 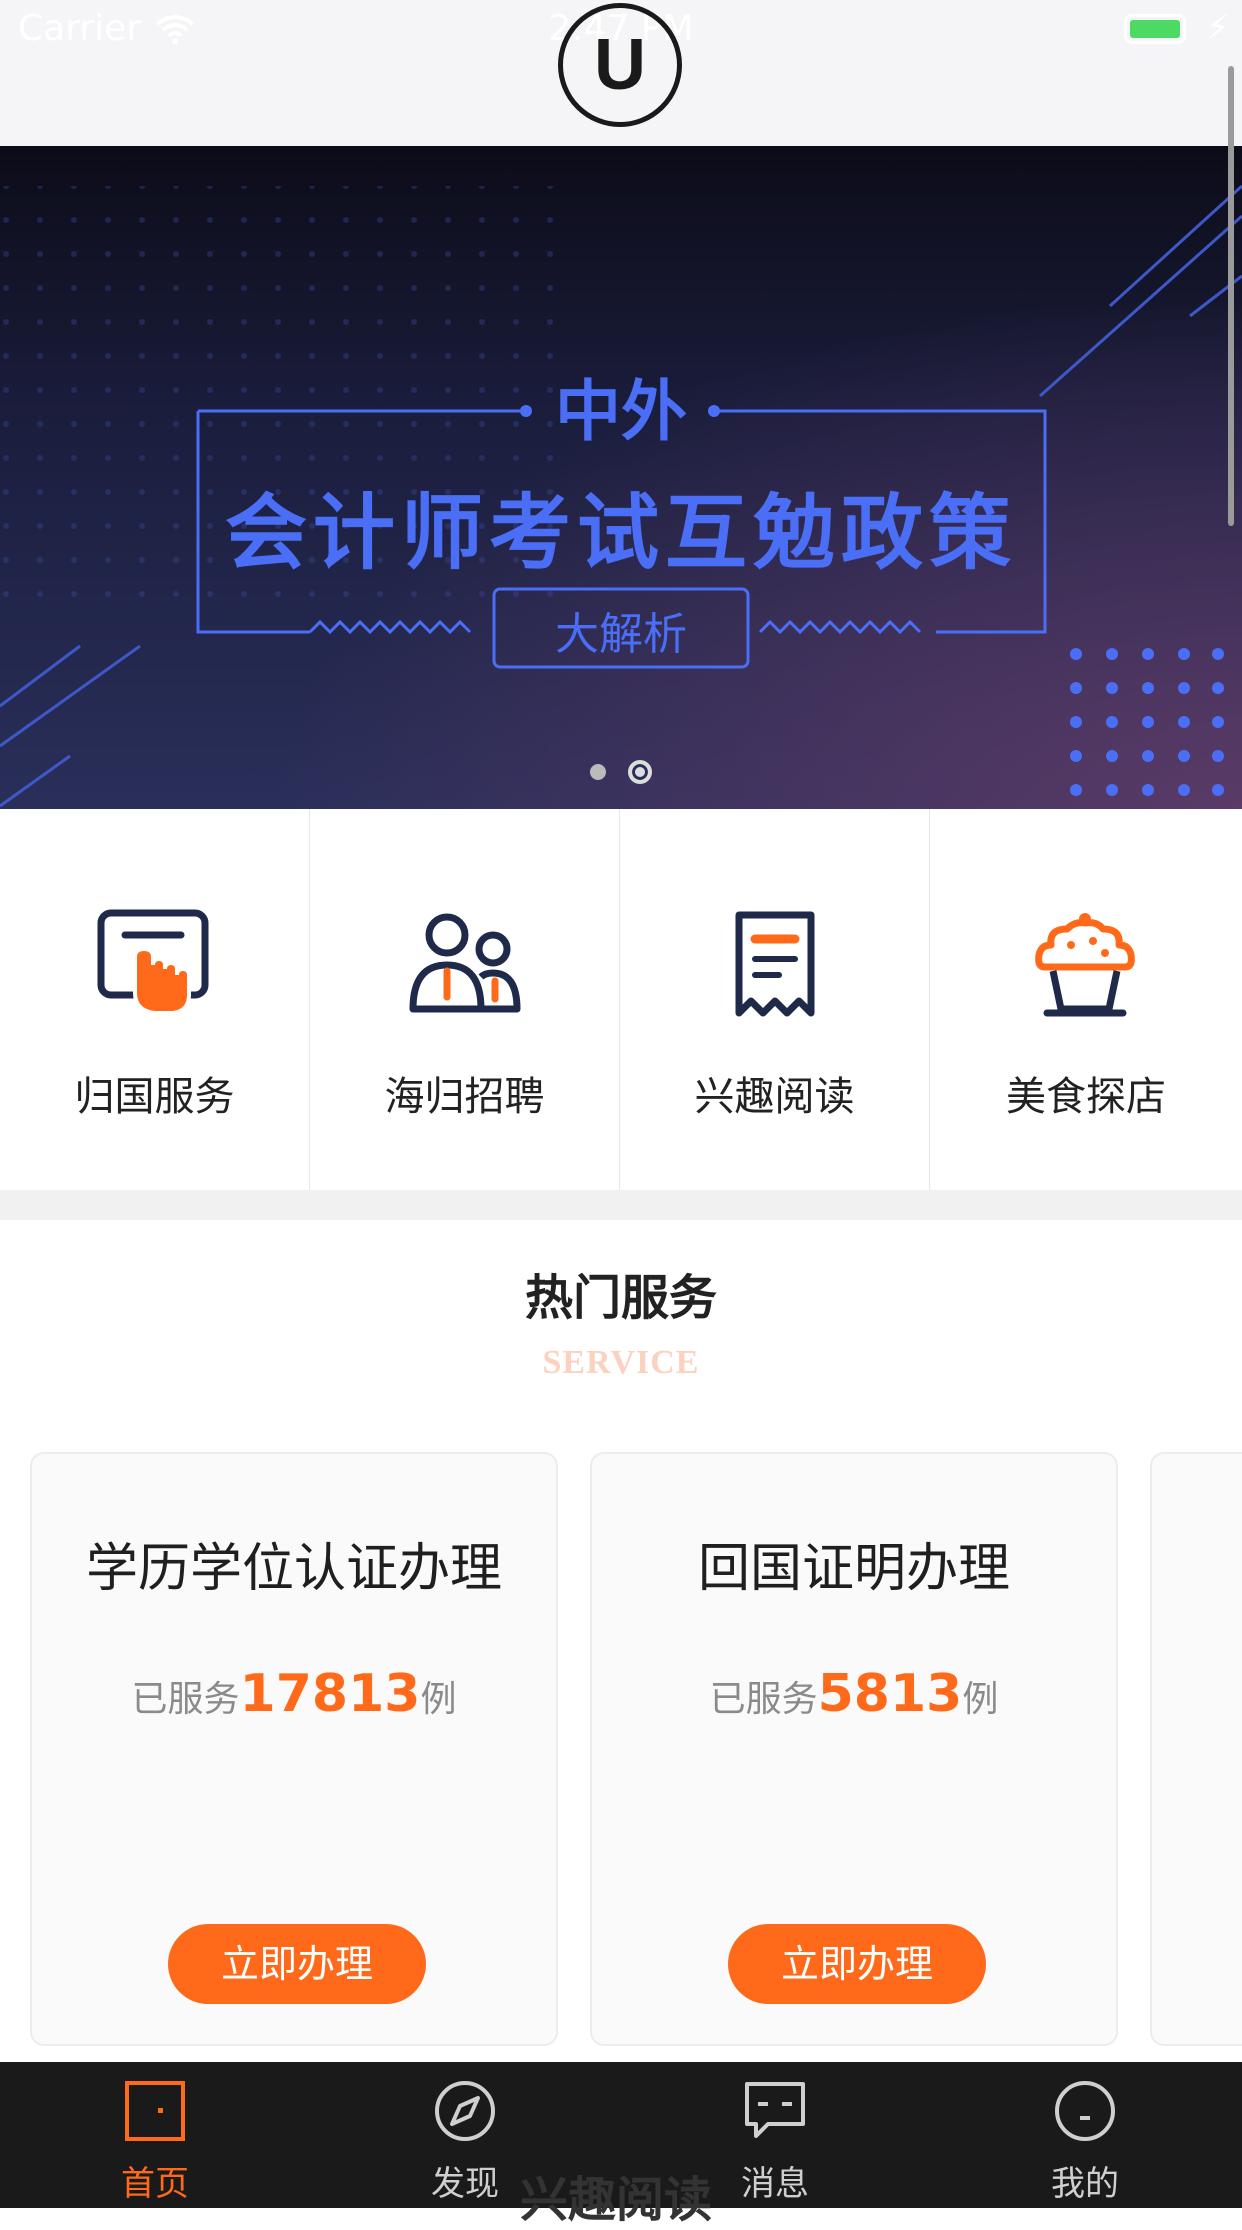 What do you see at coordinates (620, 65) in the screenshot?
I see `app-logo: U` at bounding box center [620, 65].